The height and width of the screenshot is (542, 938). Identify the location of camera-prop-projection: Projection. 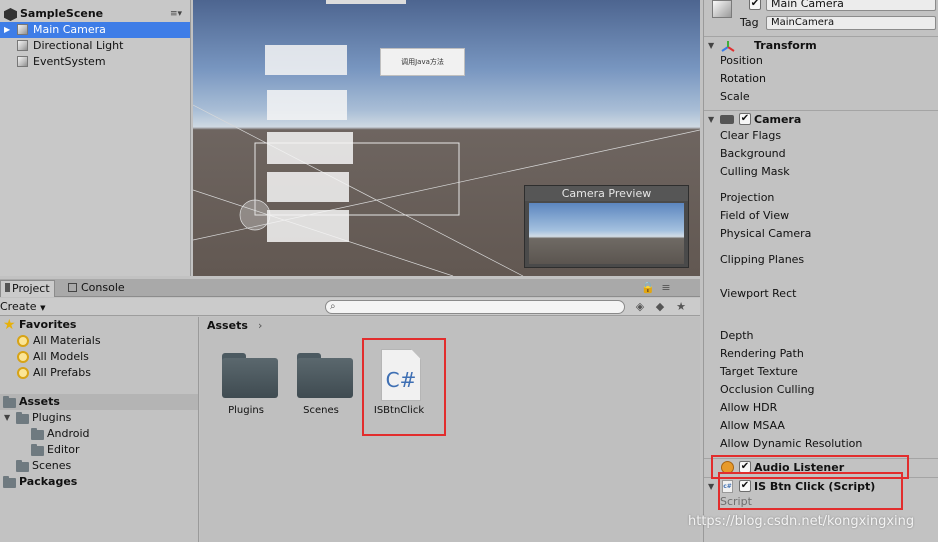
(747, 197).